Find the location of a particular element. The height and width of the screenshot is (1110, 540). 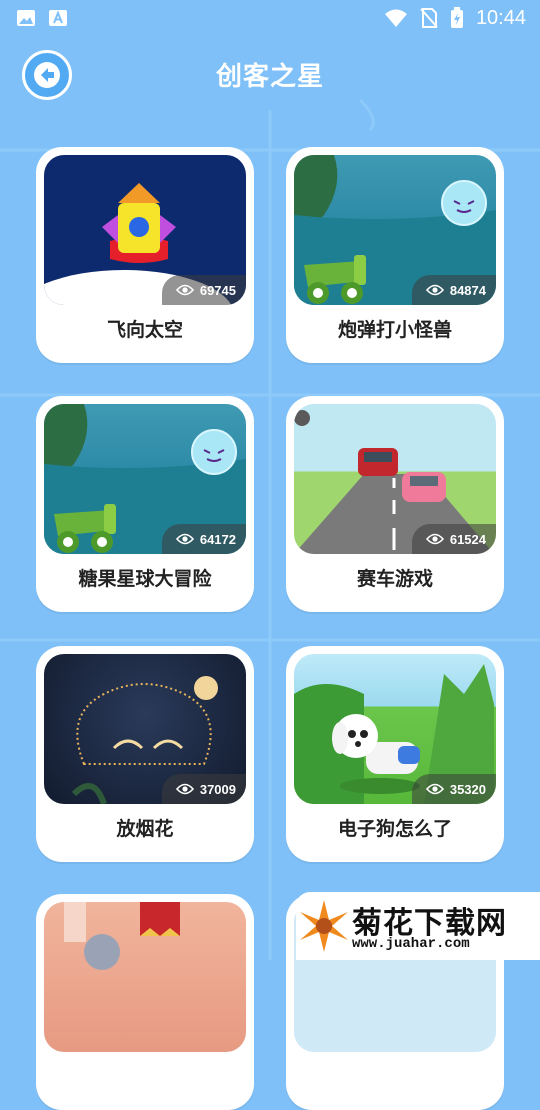

view-count-value: 64172 is located at coordinates (217, 539).